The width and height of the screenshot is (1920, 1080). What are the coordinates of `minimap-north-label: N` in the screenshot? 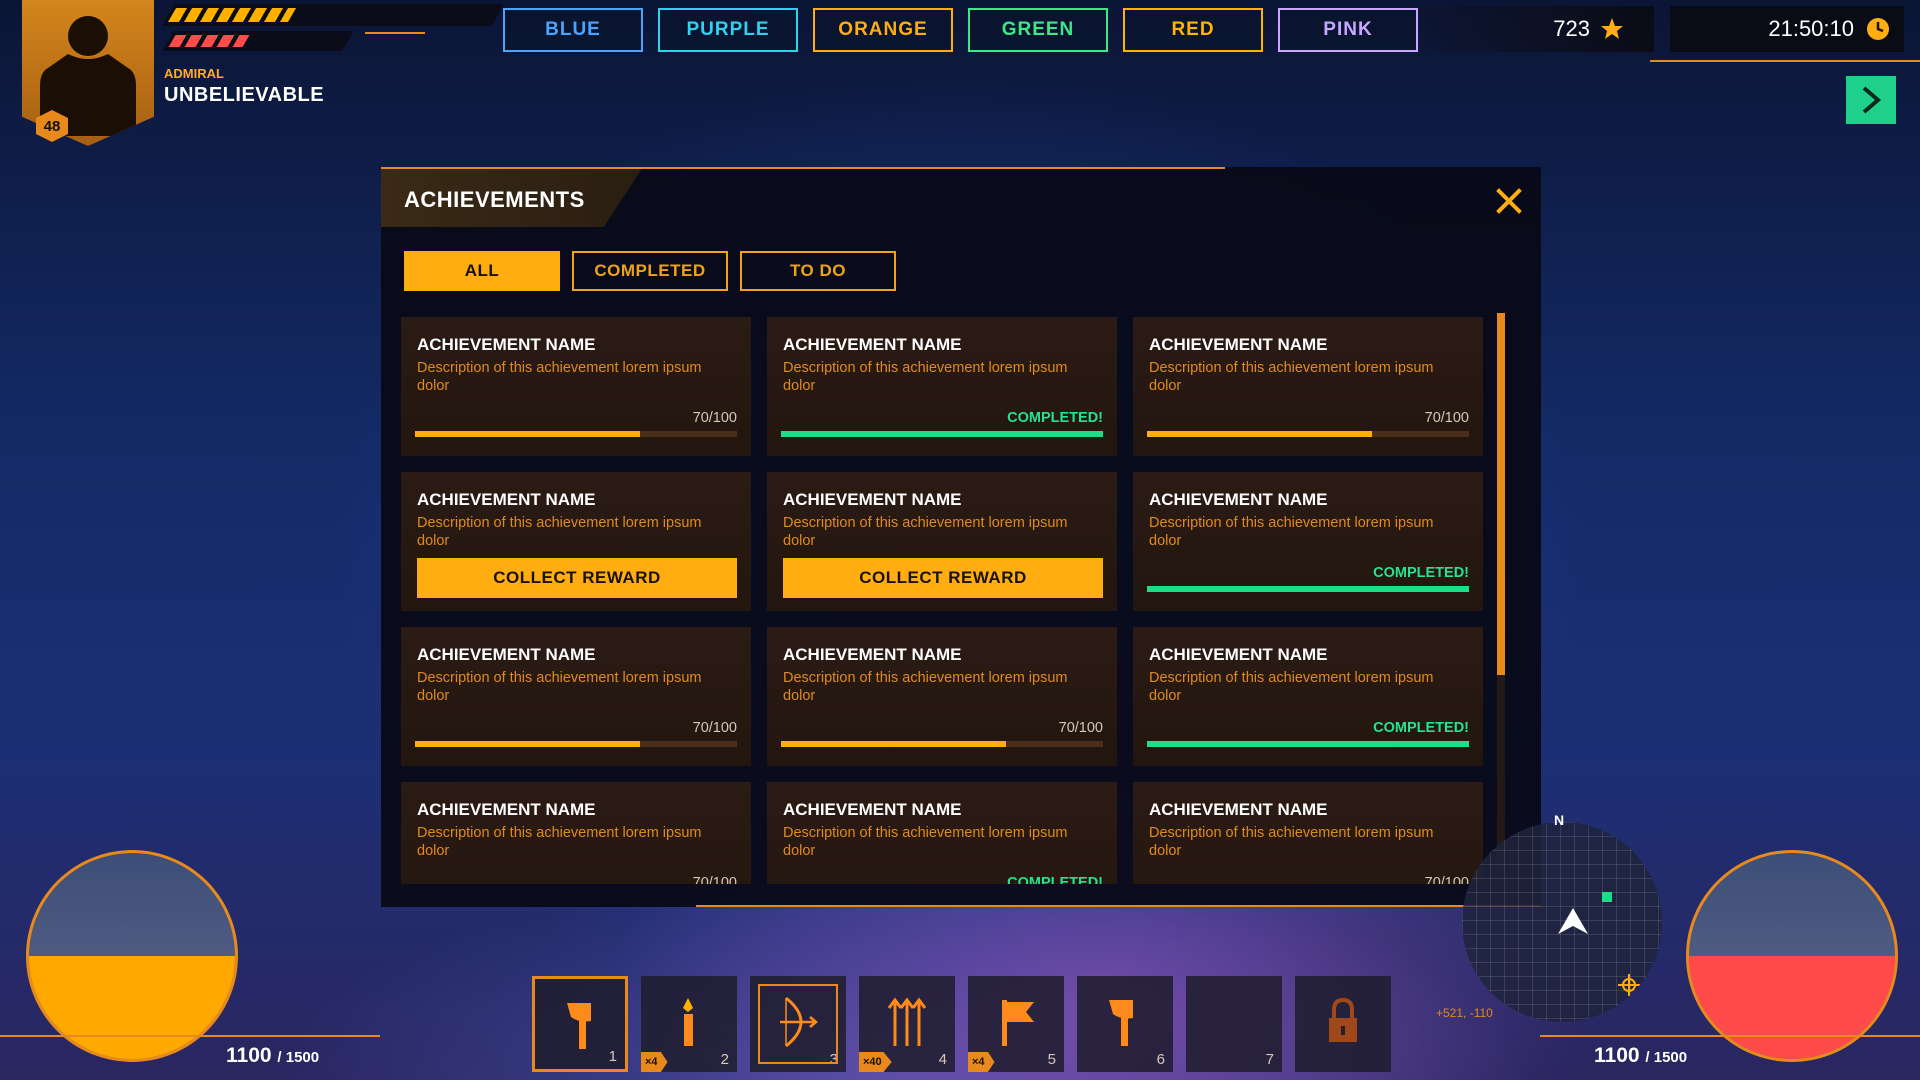 It's located at (1559, 820).